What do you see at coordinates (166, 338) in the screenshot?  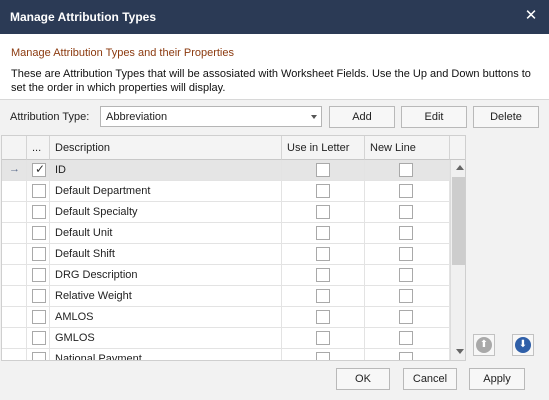 I see `description-cell: GMLOS` at bounding box center [166, 338].